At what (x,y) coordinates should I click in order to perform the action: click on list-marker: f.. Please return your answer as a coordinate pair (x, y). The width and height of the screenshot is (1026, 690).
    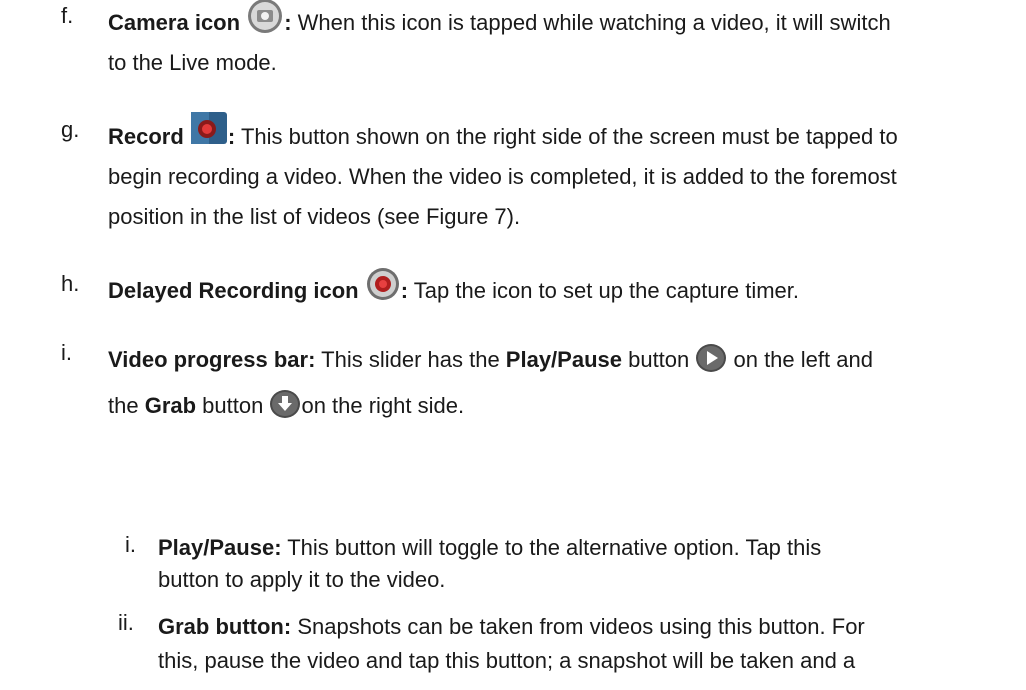
    Looking at the image, I should click on (67, 15).